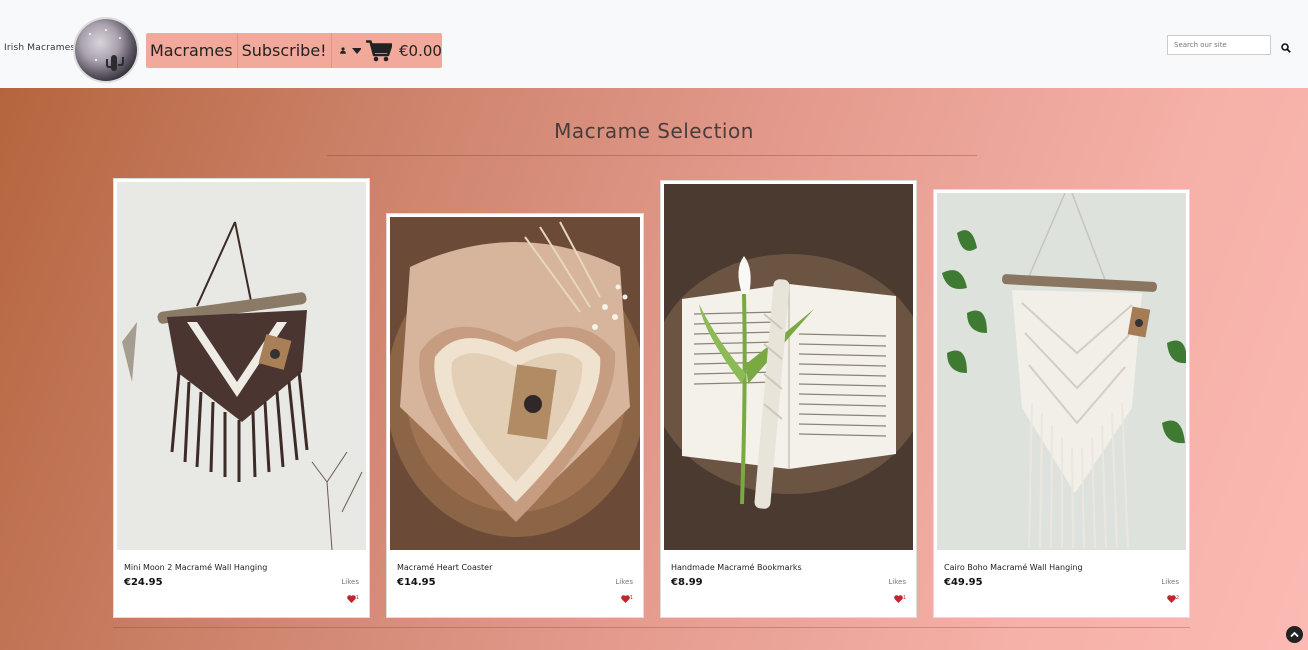 This screenshot has width=1308, height=650. I want to click on like-button: 2, so click(1172, 599).